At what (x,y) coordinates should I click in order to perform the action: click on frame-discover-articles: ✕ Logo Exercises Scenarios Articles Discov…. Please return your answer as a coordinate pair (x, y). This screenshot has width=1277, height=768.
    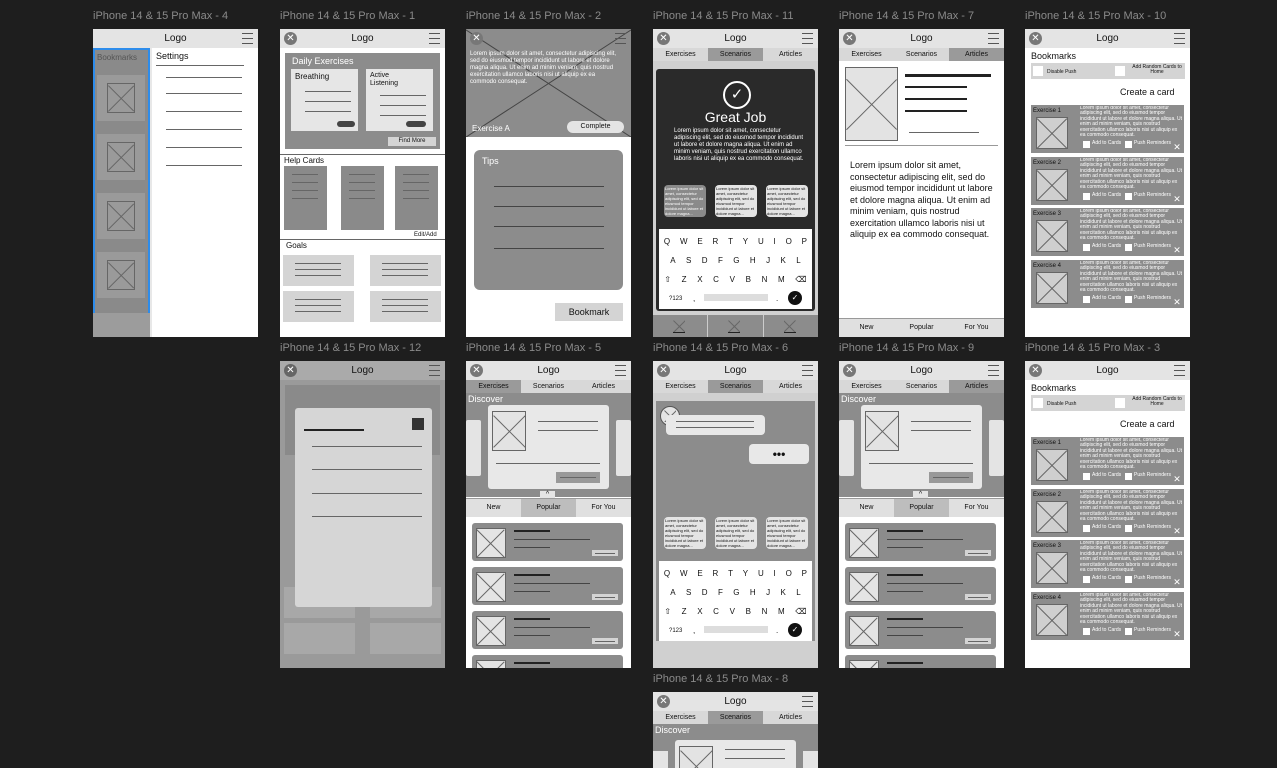
    Looking at the image, I should click on (921, 514).